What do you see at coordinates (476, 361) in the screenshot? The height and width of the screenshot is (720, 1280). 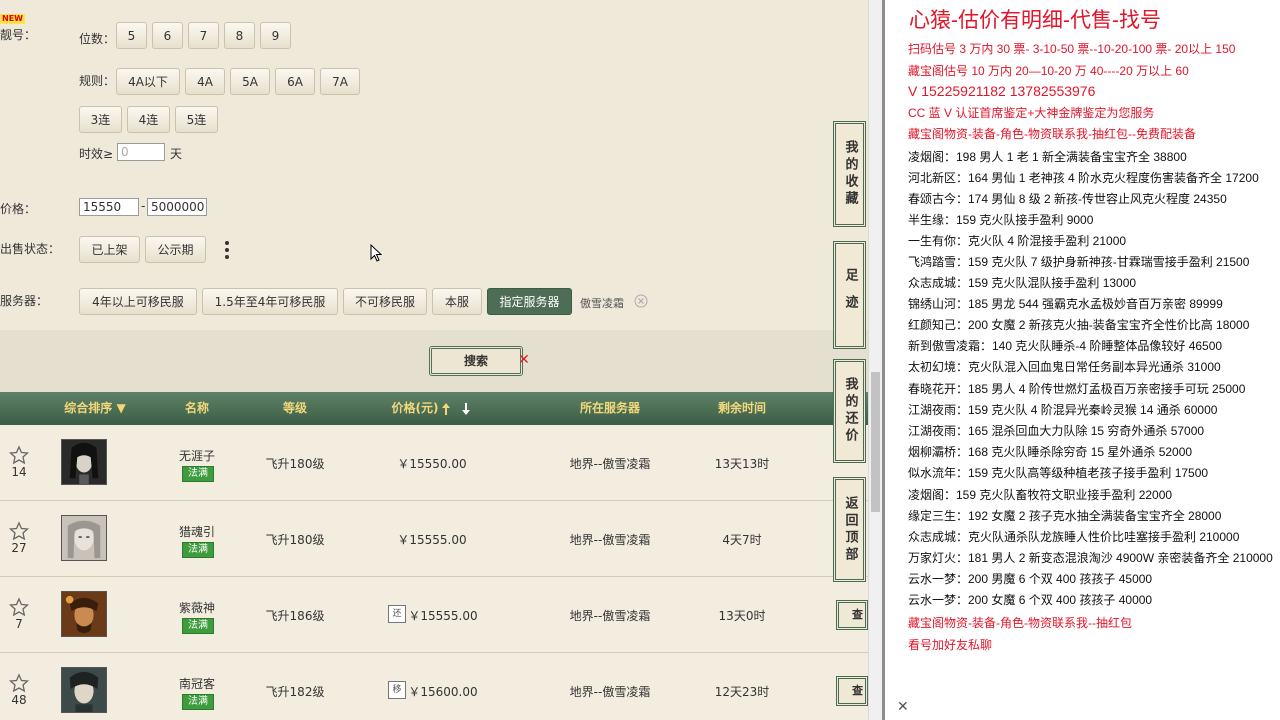 I see `search-button: 搜索` at bounding box center [476, 361].